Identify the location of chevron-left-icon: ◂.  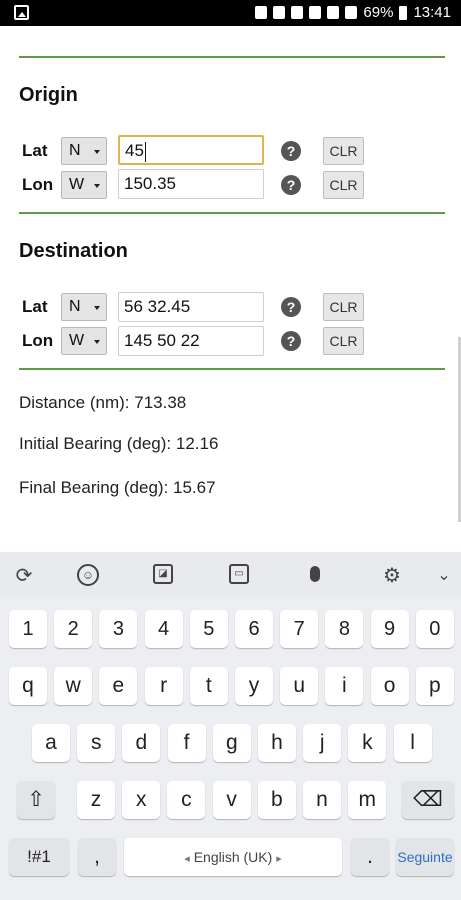
(187, 859).